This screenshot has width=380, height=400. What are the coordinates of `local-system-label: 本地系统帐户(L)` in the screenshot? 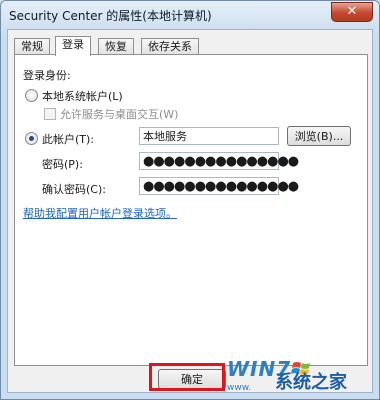 It's located at (82, 96).